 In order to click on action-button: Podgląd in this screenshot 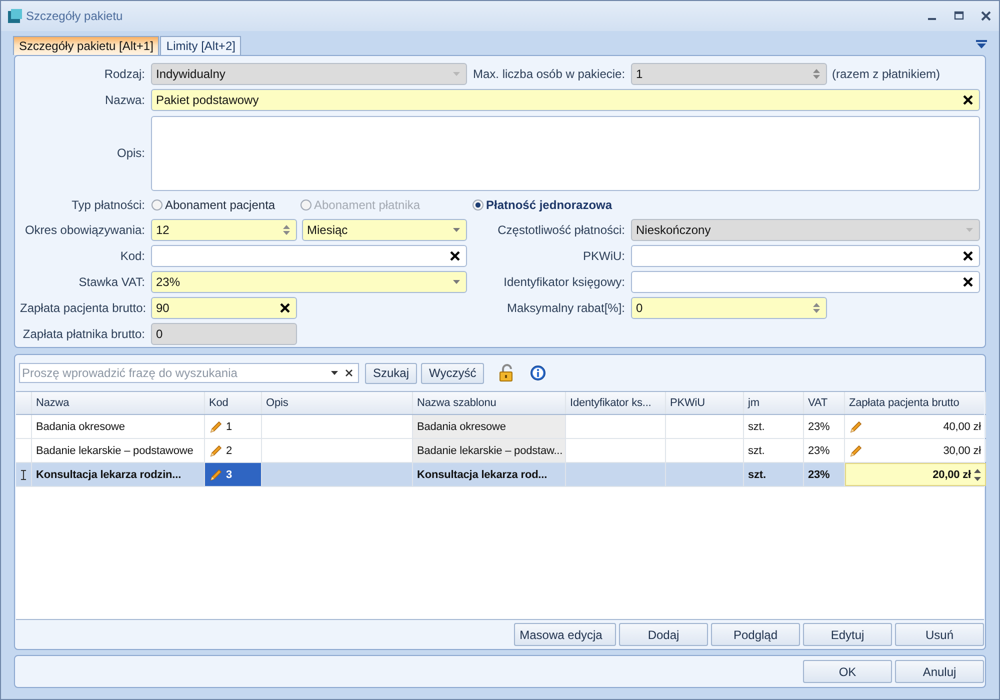, I will do `click(755, 634)`.